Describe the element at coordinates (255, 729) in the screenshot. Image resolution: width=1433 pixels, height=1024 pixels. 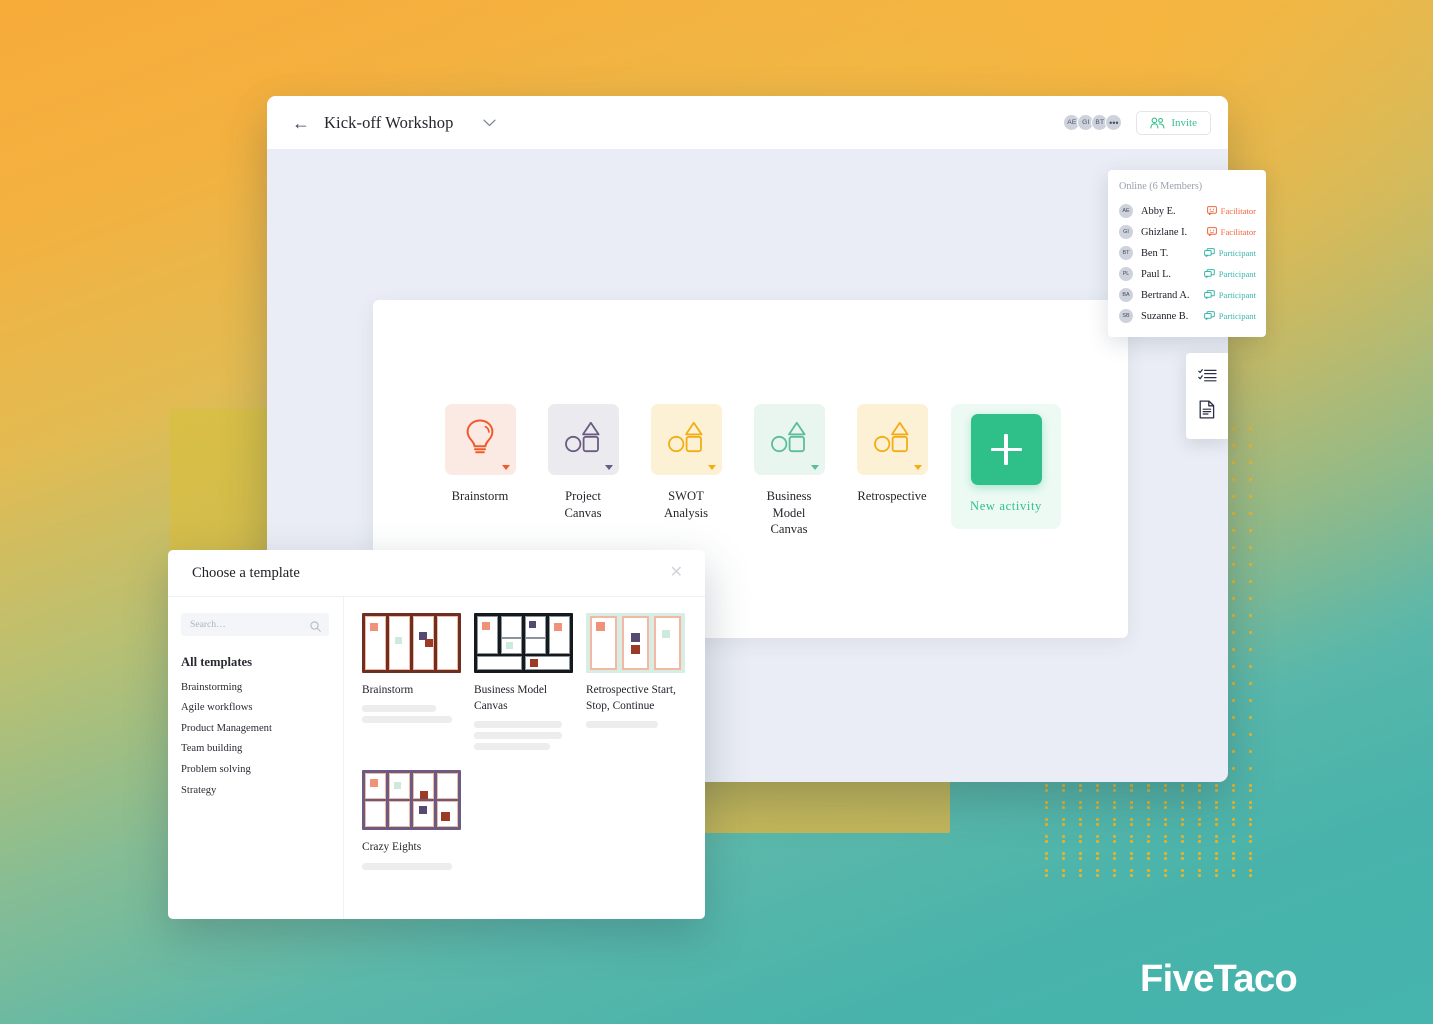
I see `sidebar-item-product-management: Product Management` at that location.